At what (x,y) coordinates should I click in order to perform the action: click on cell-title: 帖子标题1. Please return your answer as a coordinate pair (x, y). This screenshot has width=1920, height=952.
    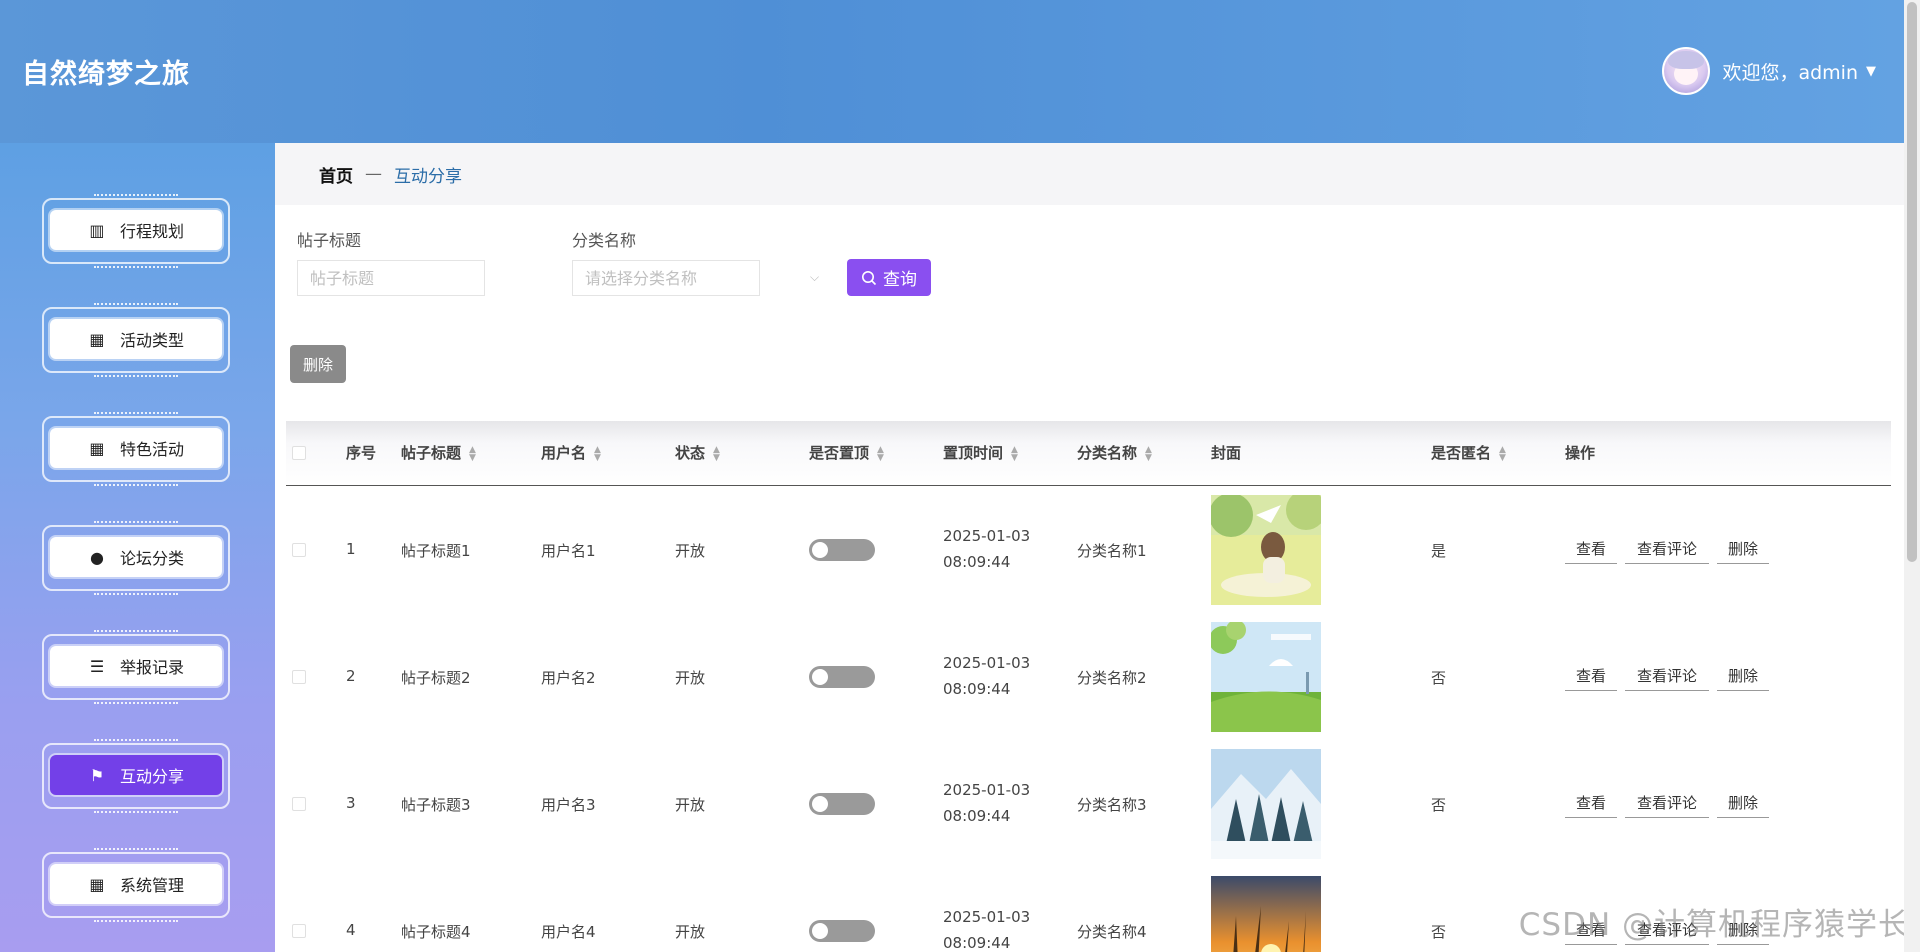
    Looking at the image, I should click on (436, 551).